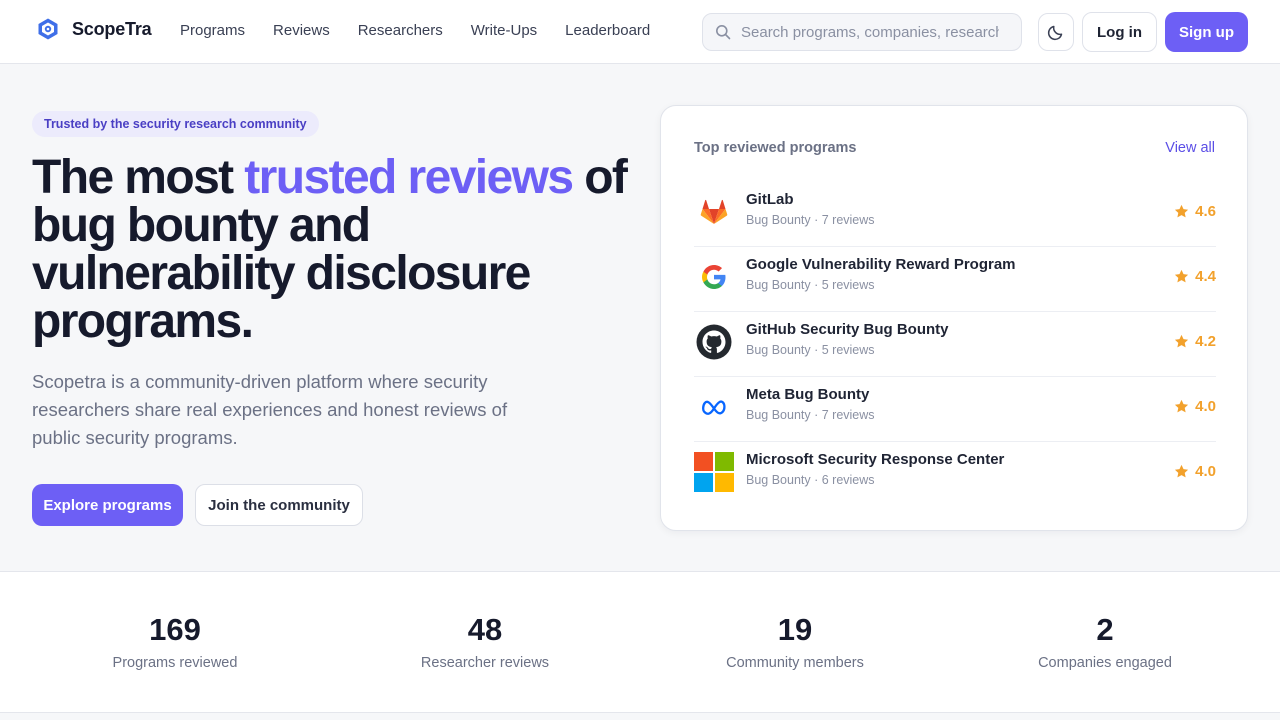 The width and height of the screenshot is (1280, 720). I want to click on program-meta: Bug Bounty · 6 reviews, so click(810, 480).